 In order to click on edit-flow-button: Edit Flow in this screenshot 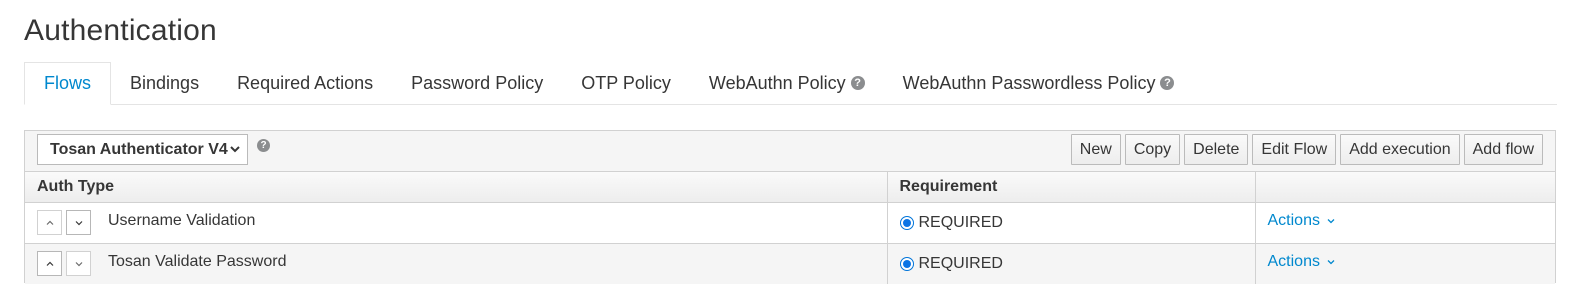, I will do `click(1294, 149)`.